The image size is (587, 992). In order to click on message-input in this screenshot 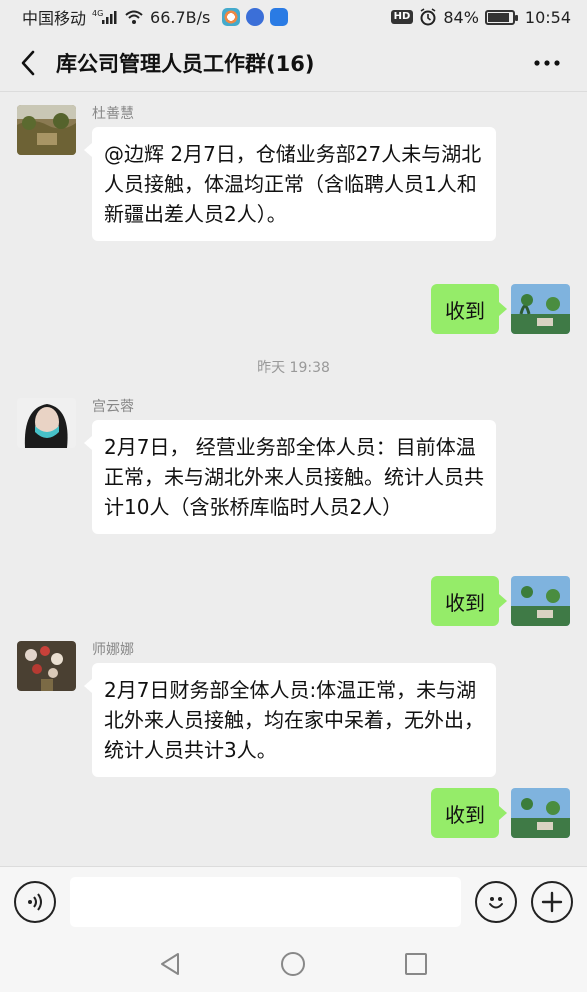, I will do `click(265, 901)`.